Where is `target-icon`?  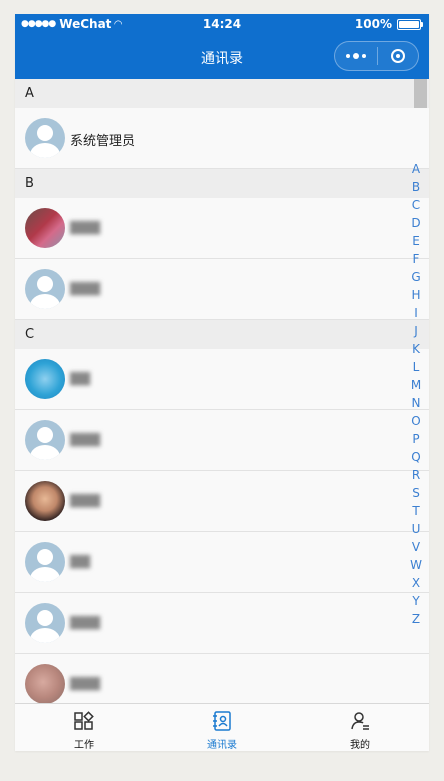
target-icon is located at coordinates (398, 56).